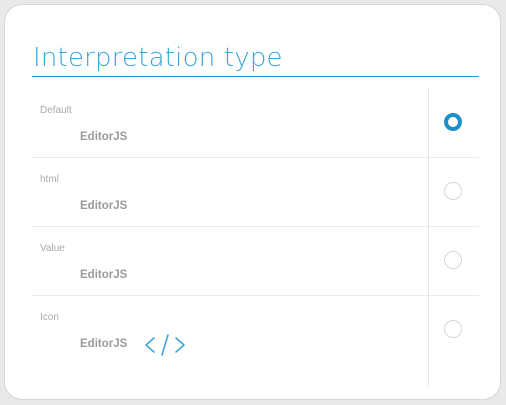 This screenshot has height=405, width=506. I want to click on title-underline, so click(255, 76).